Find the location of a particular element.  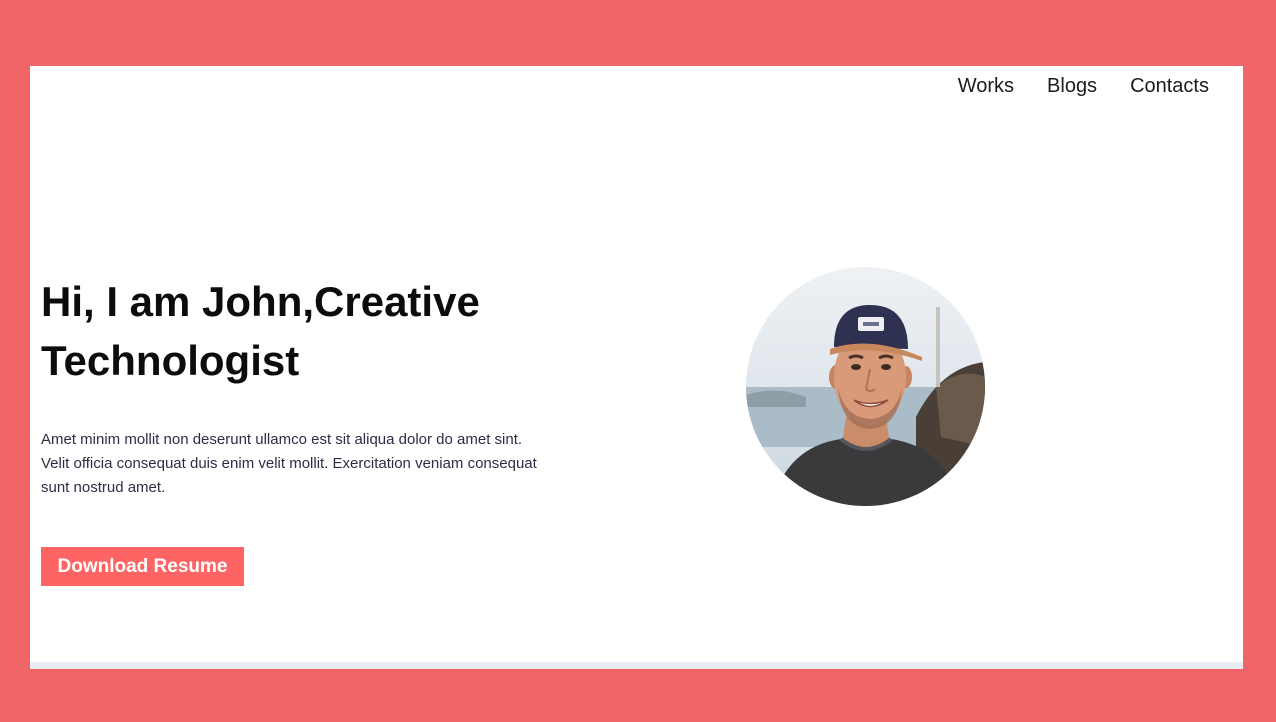

profile-photo is located at coordinates (865, 386).